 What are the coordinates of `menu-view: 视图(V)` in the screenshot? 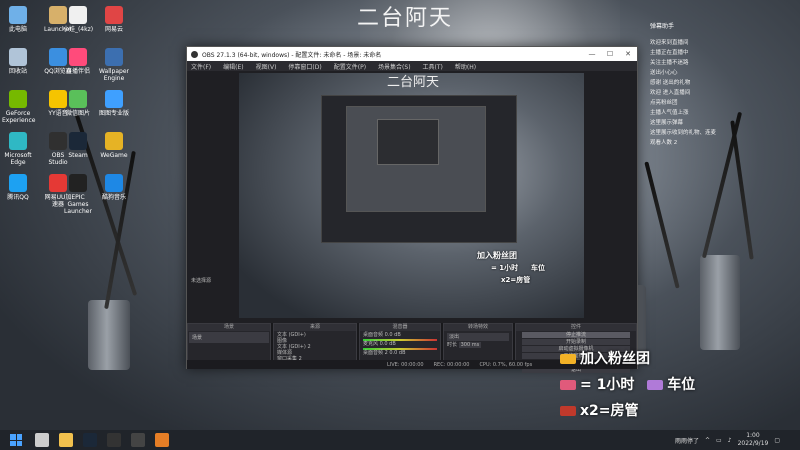 It's located at (266, 66).